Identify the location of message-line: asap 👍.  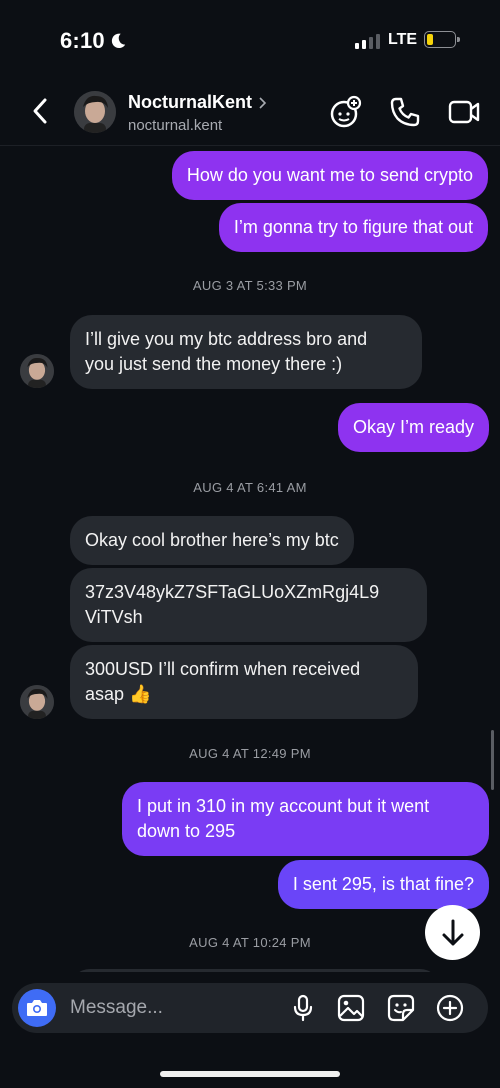
(118, 694).